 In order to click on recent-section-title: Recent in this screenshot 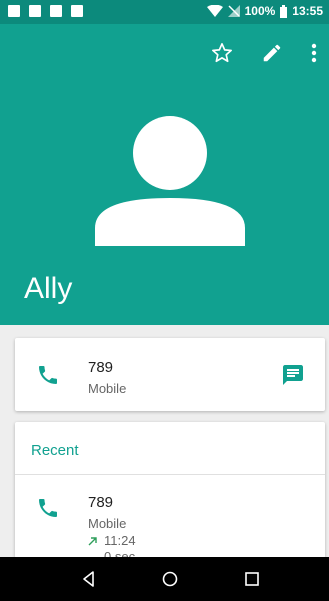, I will do `click(55, 450)`.